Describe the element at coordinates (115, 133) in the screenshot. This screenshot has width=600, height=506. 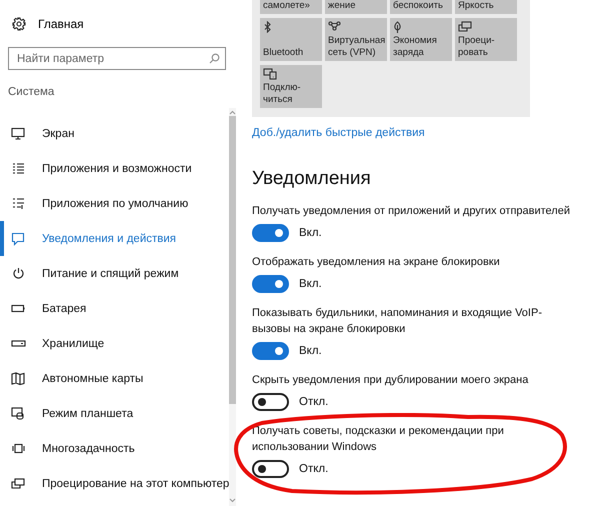
I see `sidebar-item: Экран` at that location.